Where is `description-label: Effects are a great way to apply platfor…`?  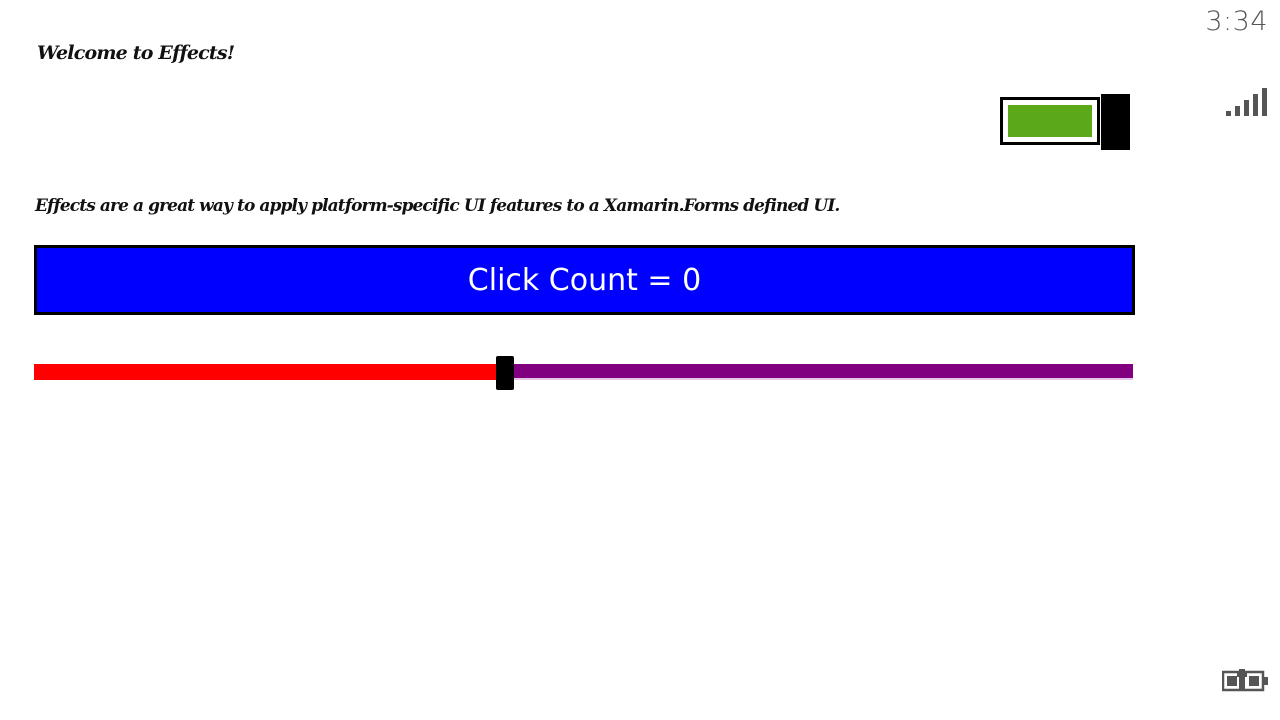 description-label: Effects are a great way to apply platfor… is located at coordinates (437, 206).